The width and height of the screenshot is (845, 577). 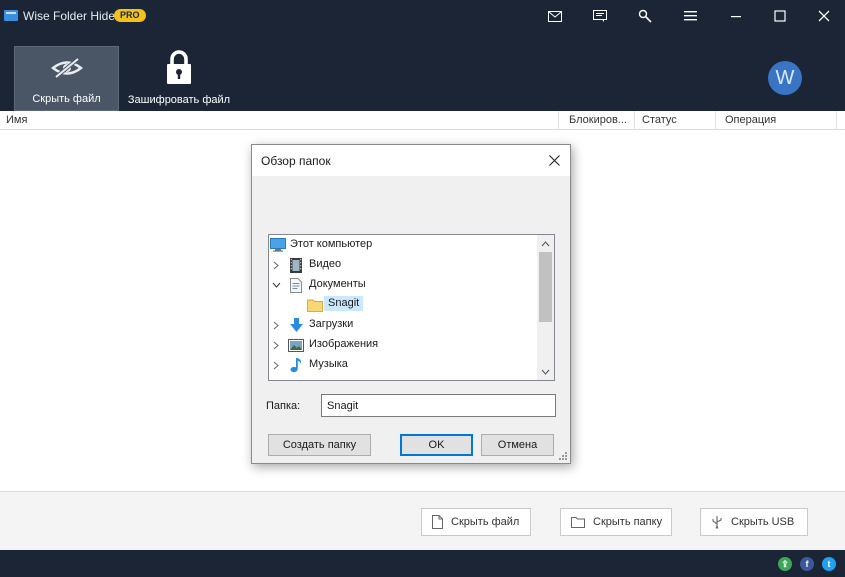 I want to click on hidden-eye-icon, so click(x=66, y=68).